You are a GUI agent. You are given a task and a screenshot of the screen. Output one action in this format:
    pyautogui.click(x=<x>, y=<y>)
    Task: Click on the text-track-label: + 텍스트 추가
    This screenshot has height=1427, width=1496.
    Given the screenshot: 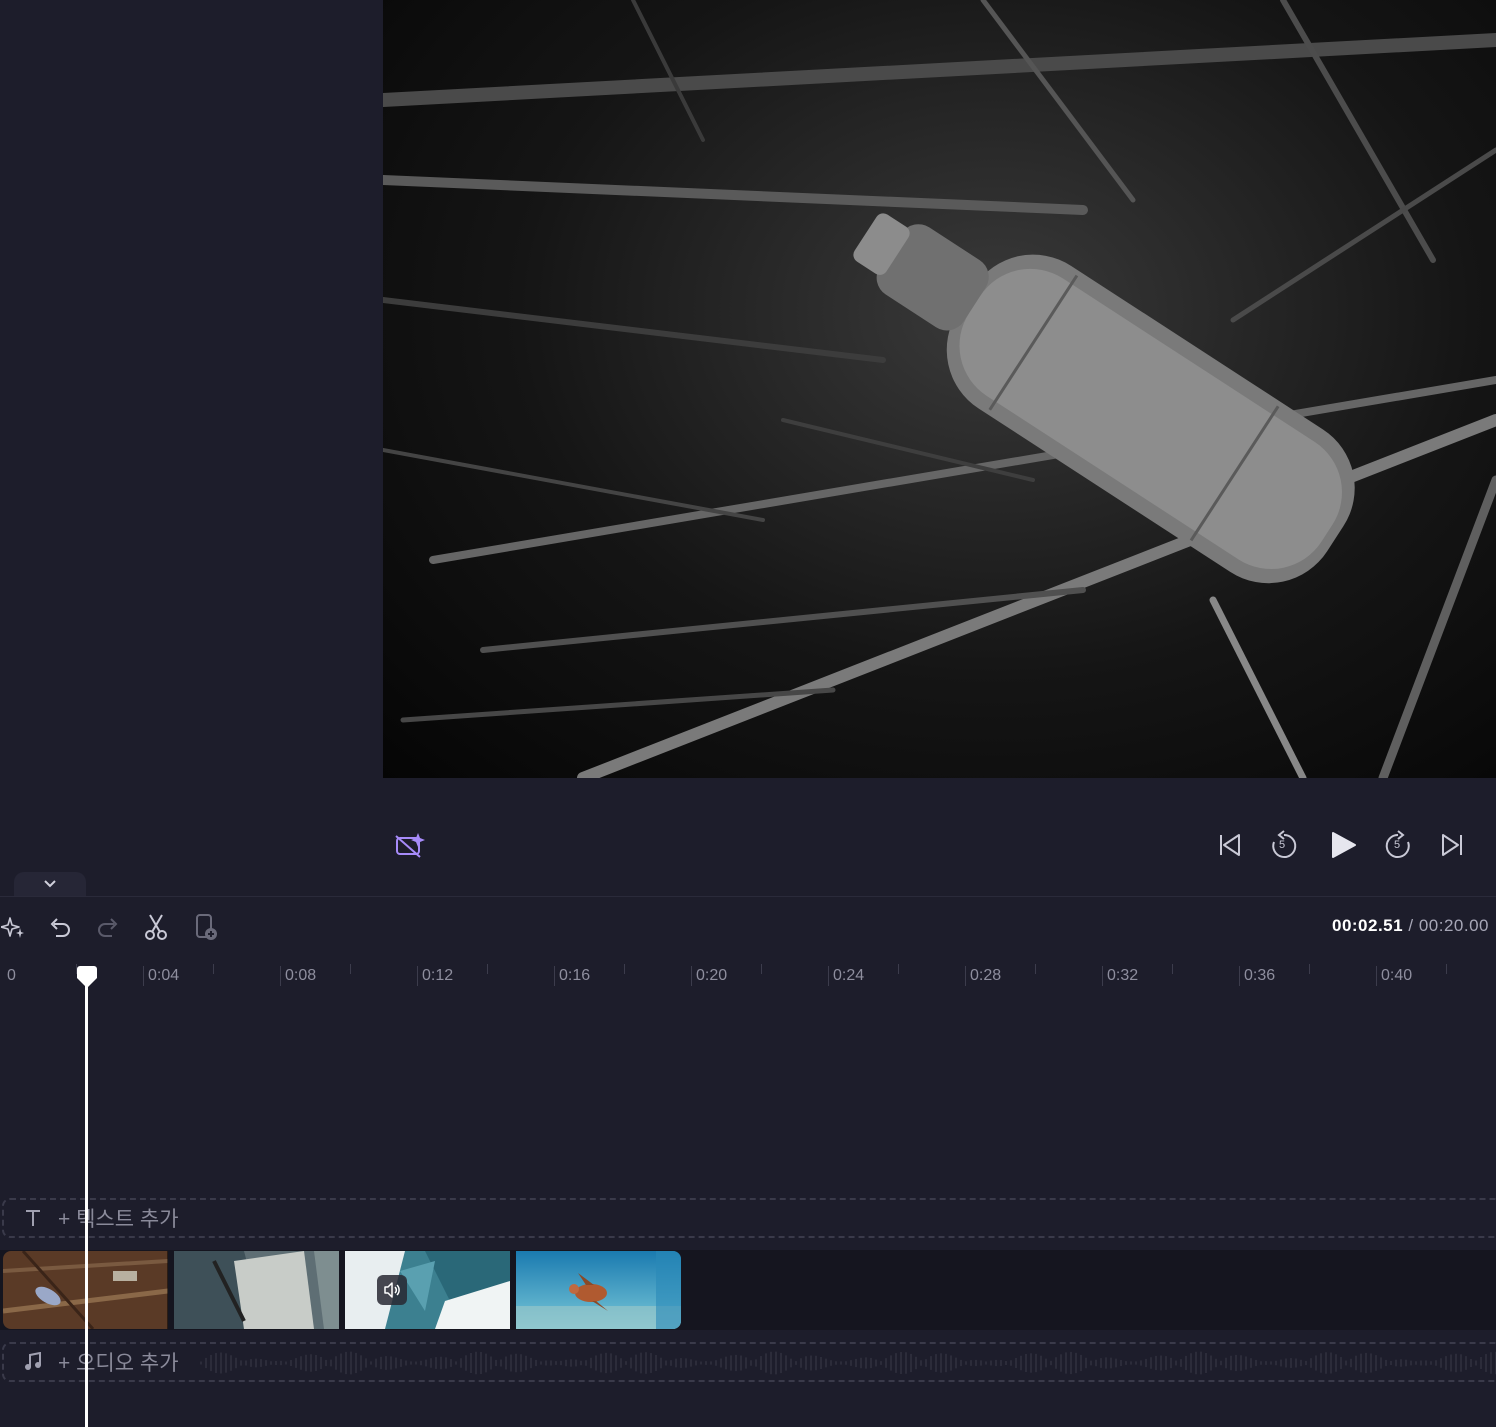 What is the action you would take?
    pyautogui.click(x=118, y=1219)
    